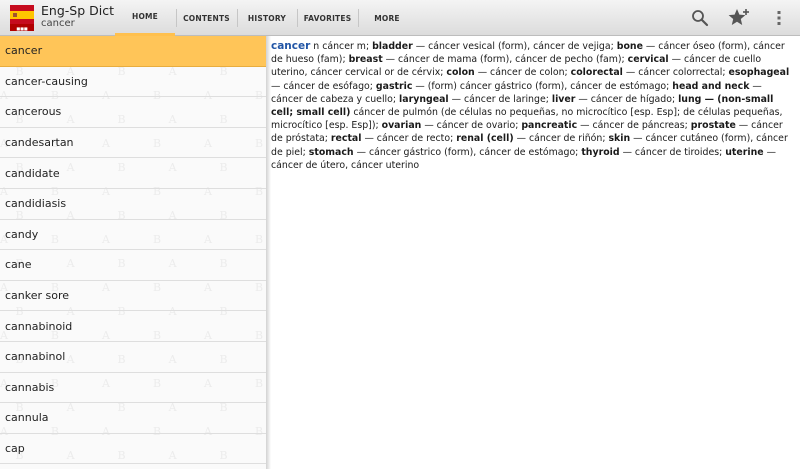 This screenshot has width=800, height=469. Describe the element at coordinates (460, 73) in the screenshot. I see `definition-term: colon` at that location.